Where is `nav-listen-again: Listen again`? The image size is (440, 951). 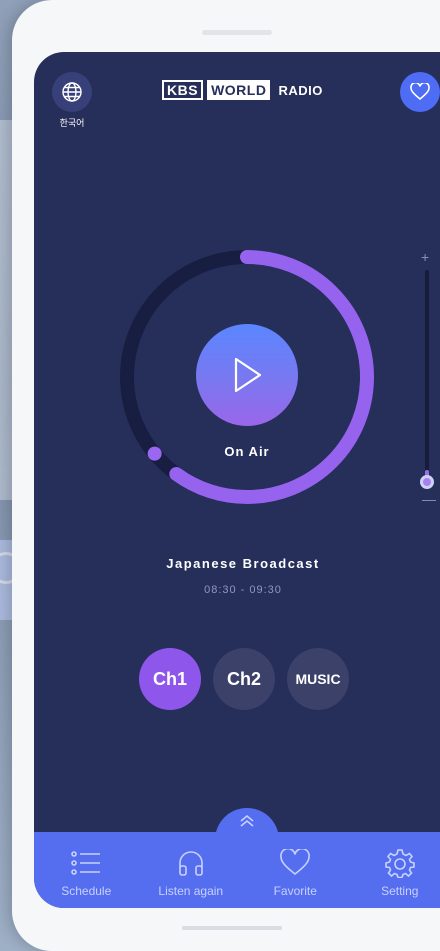 nav-listen-again: Listen again is located at coordinates (191, 870).